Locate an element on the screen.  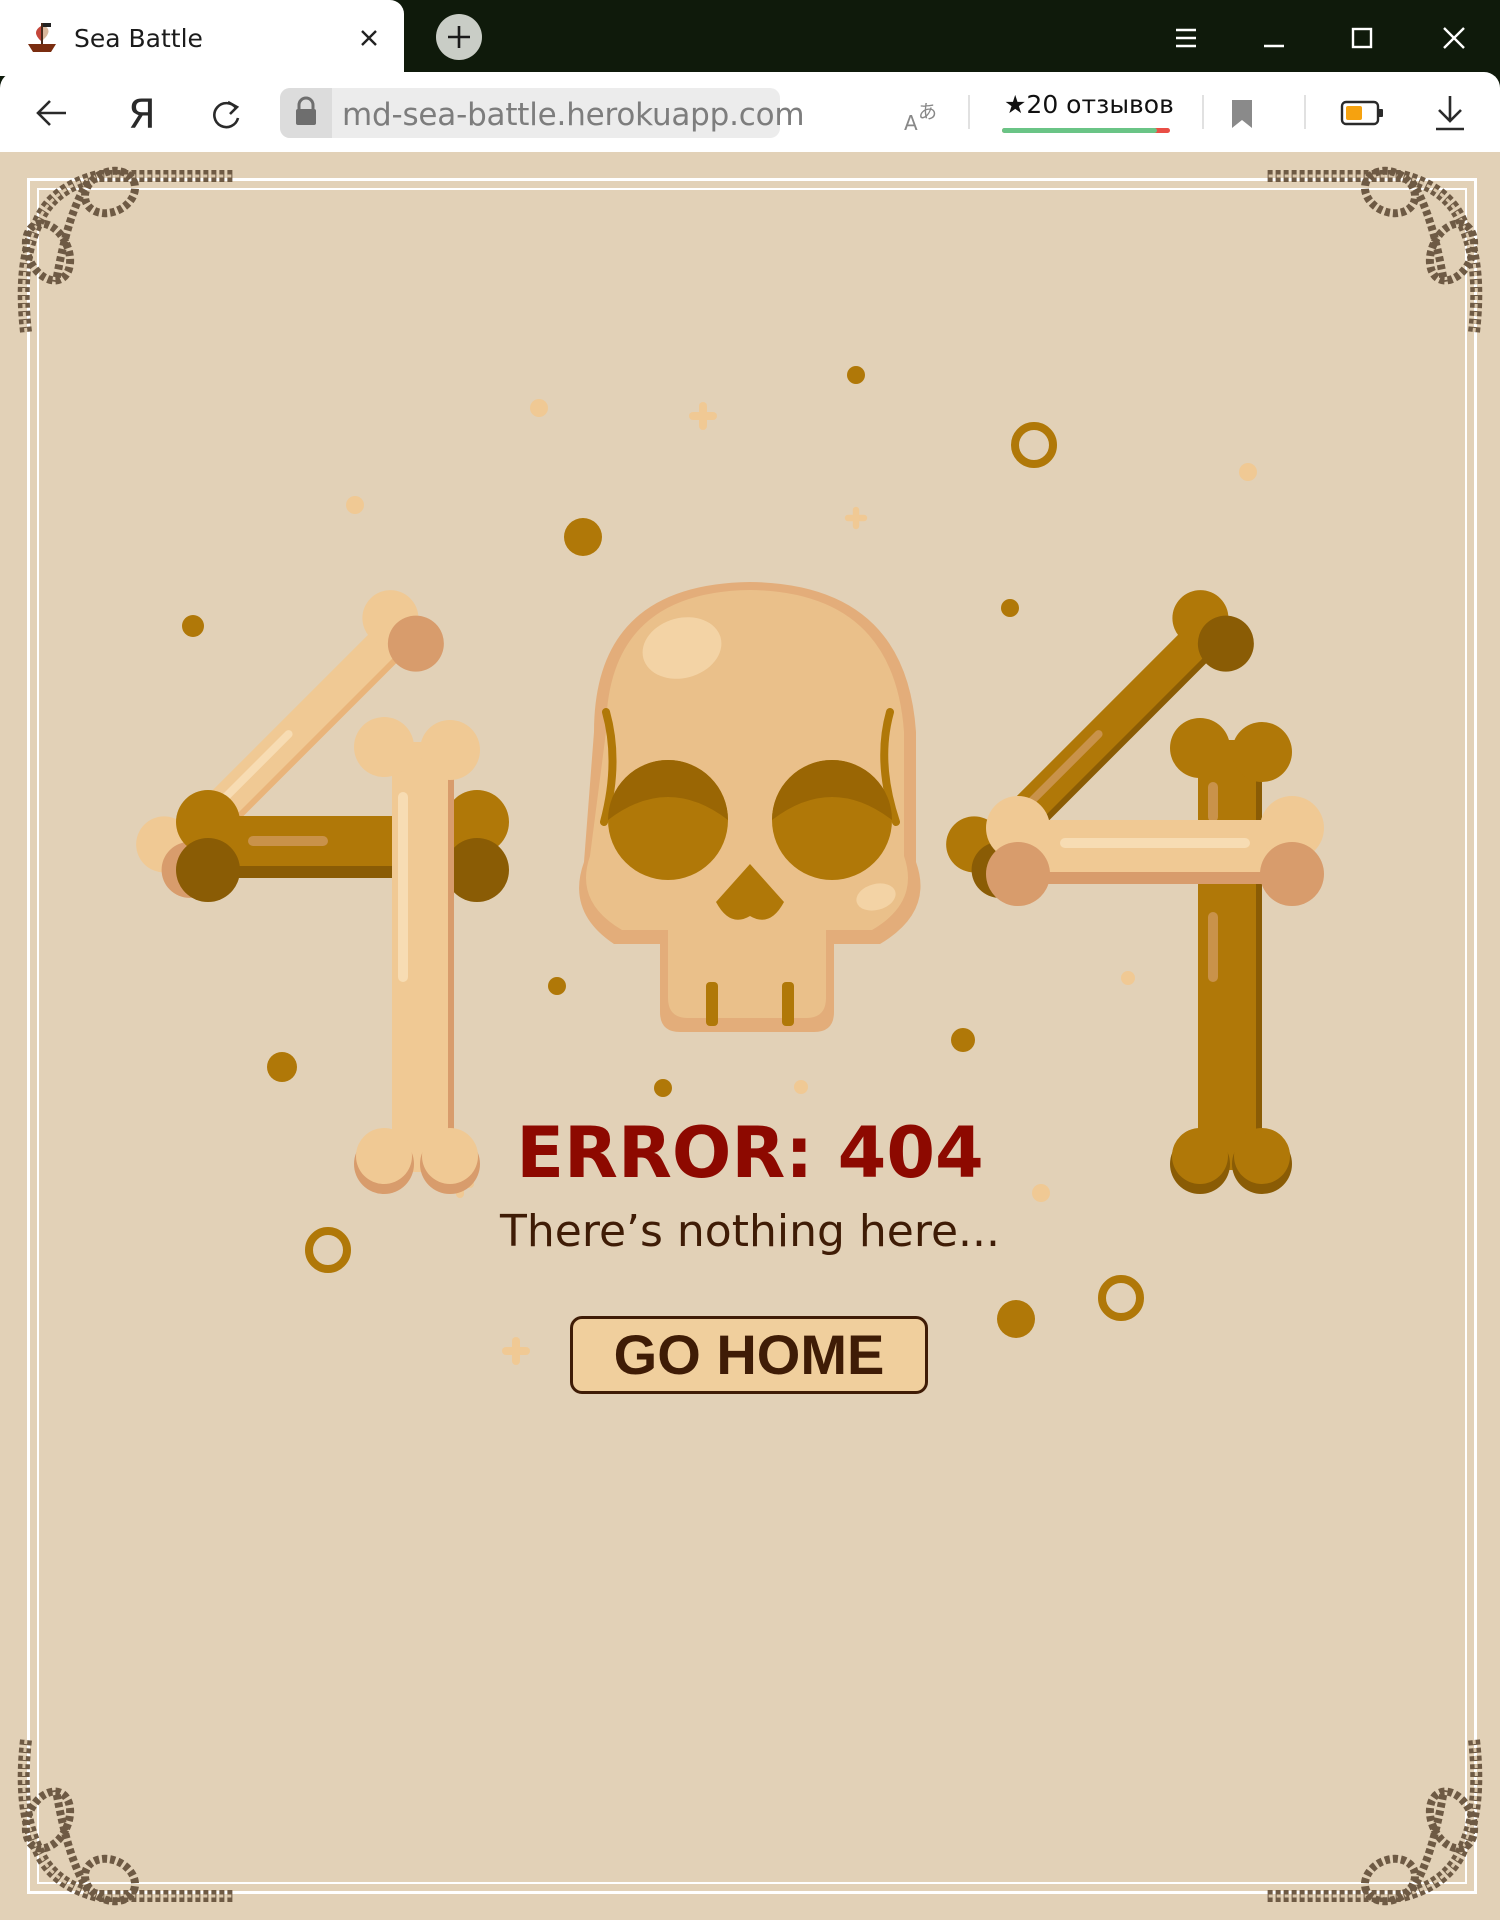
tab-close-icon is located at coordinates (369, 38).